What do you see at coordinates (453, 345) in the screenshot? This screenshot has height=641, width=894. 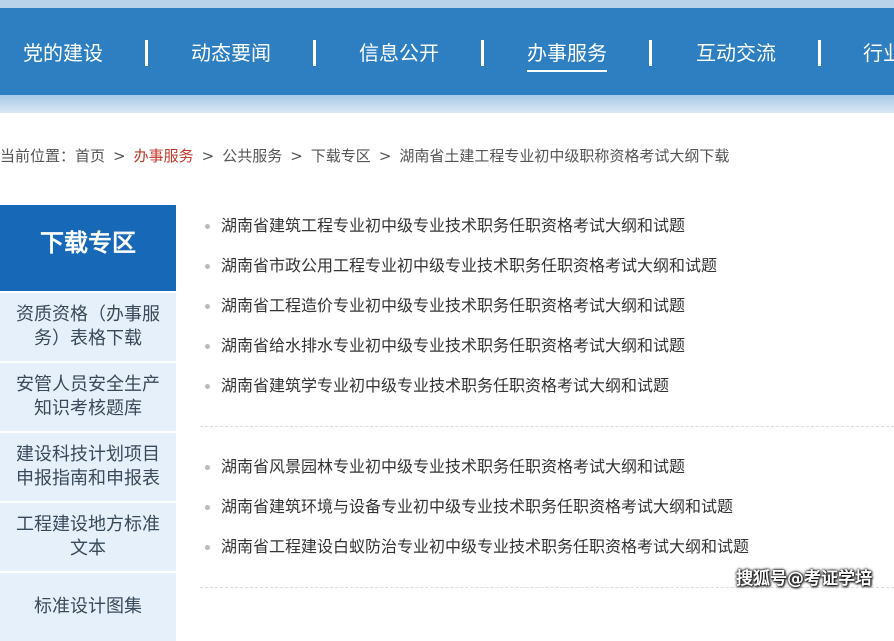 I see `list-item-title: 湖南省给水排水专业初中级专业技术职务任职资格考试大纲和试题` at bounding box center [453, 345].